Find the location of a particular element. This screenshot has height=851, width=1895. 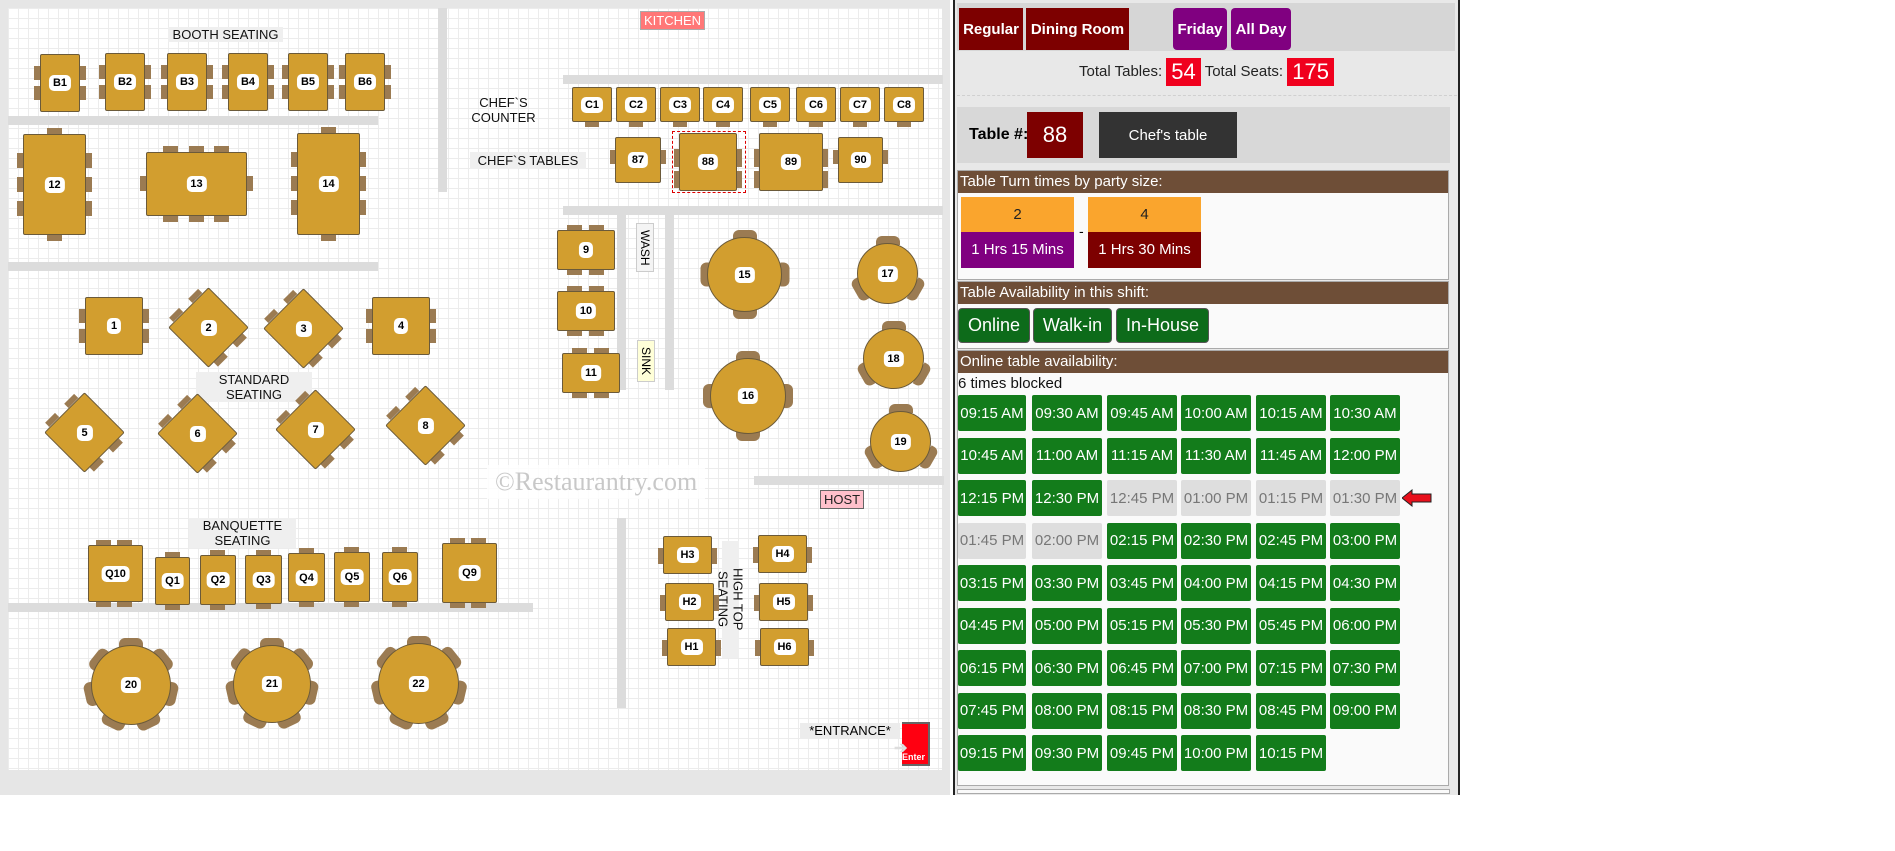

time-slot: 05:00 PM is located at coordinates (1067, 625).